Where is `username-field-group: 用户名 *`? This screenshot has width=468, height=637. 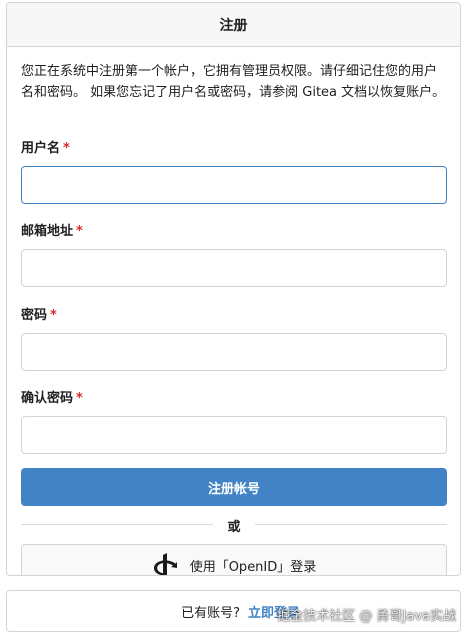
username-field-group: 用户名 * is located at coordinates (234, 172).